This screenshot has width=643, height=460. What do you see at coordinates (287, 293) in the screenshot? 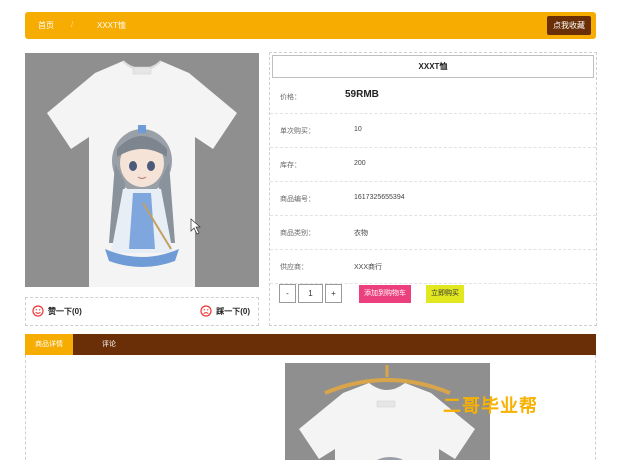
I see `quantity-decrease-button: -` at bounding box center [287, 293].